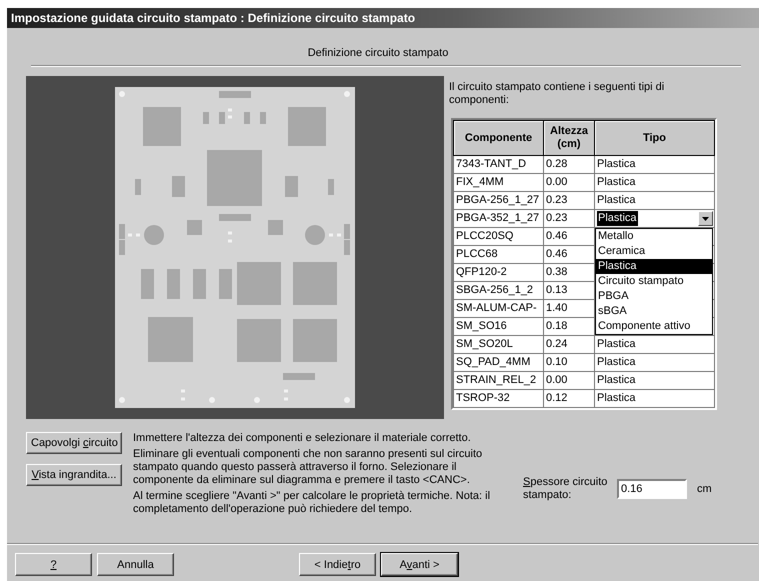 Image resolution: width=759 pixels, height=581 pixels. What do you see at coordinates (499, 399) in the screenshot?
I see `table-cell: TSROP-32` at bounding box center [499, 399].